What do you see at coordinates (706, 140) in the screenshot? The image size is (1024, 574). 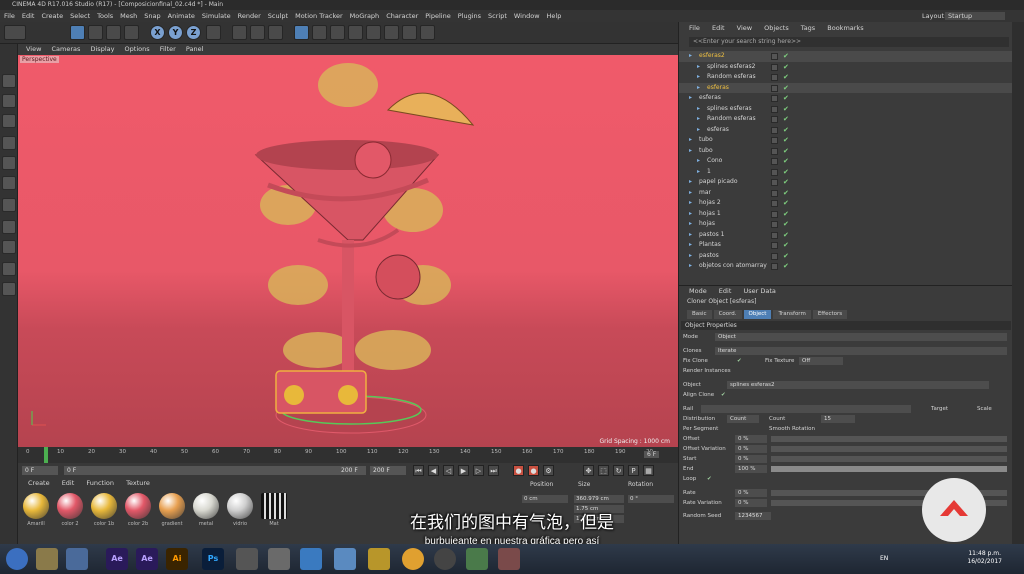 I see `object-name: tubo` at bounding box center [706, 140].